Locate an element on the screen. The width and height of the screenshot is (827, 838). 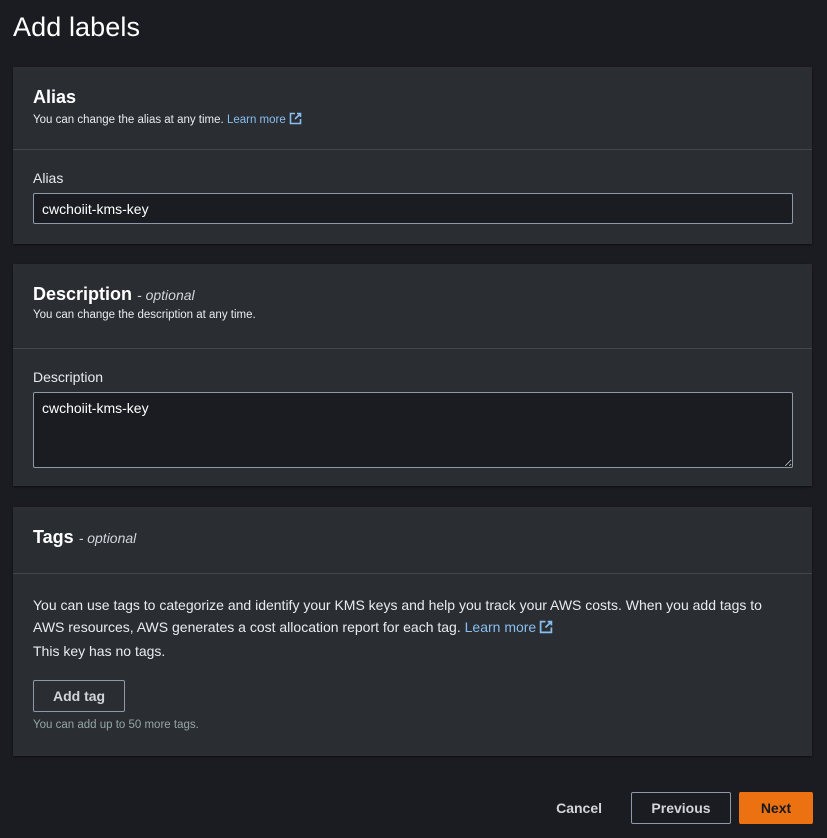
page-title: Add labels is located at coordinates (77, 27).